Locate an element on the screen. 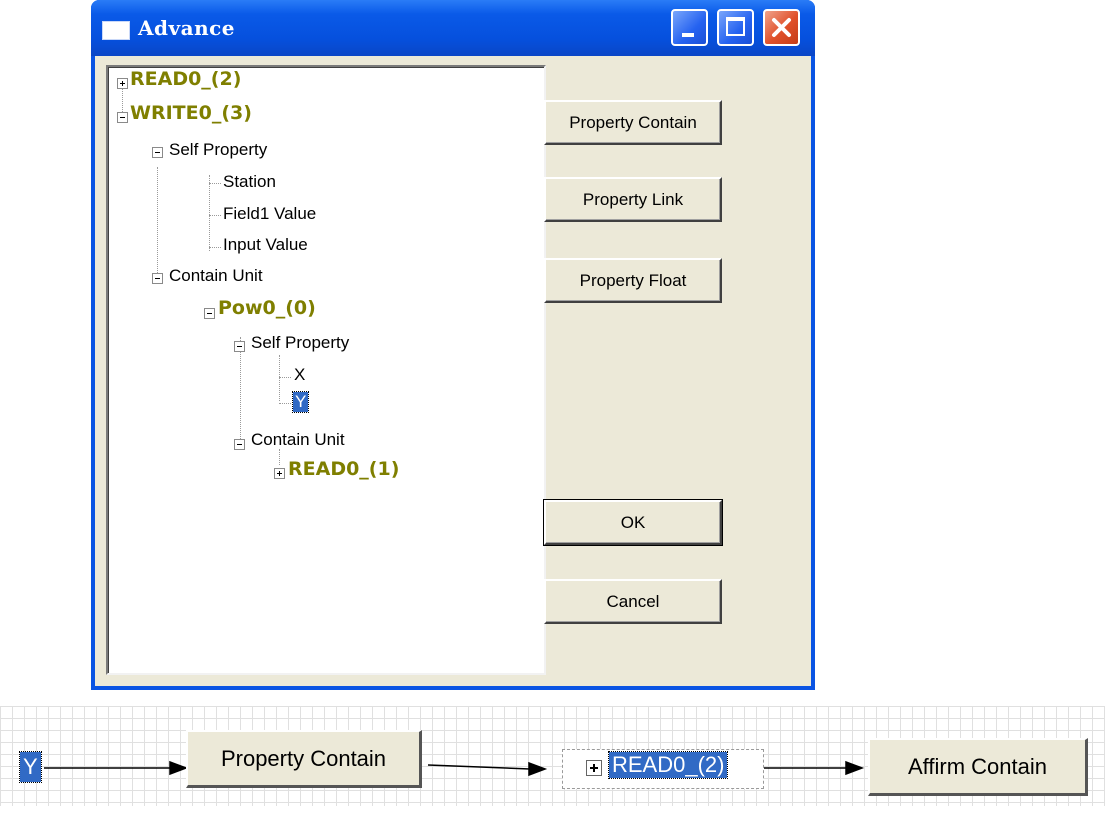  window-title: Advance is located at coordinates (187, 28).